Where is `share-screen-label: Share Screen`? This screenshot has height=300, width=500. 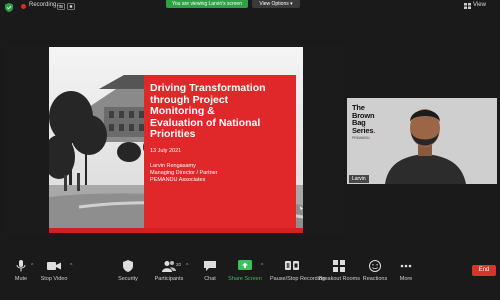
share-screen-label: Share Screen is located at coordinates (245, 279).